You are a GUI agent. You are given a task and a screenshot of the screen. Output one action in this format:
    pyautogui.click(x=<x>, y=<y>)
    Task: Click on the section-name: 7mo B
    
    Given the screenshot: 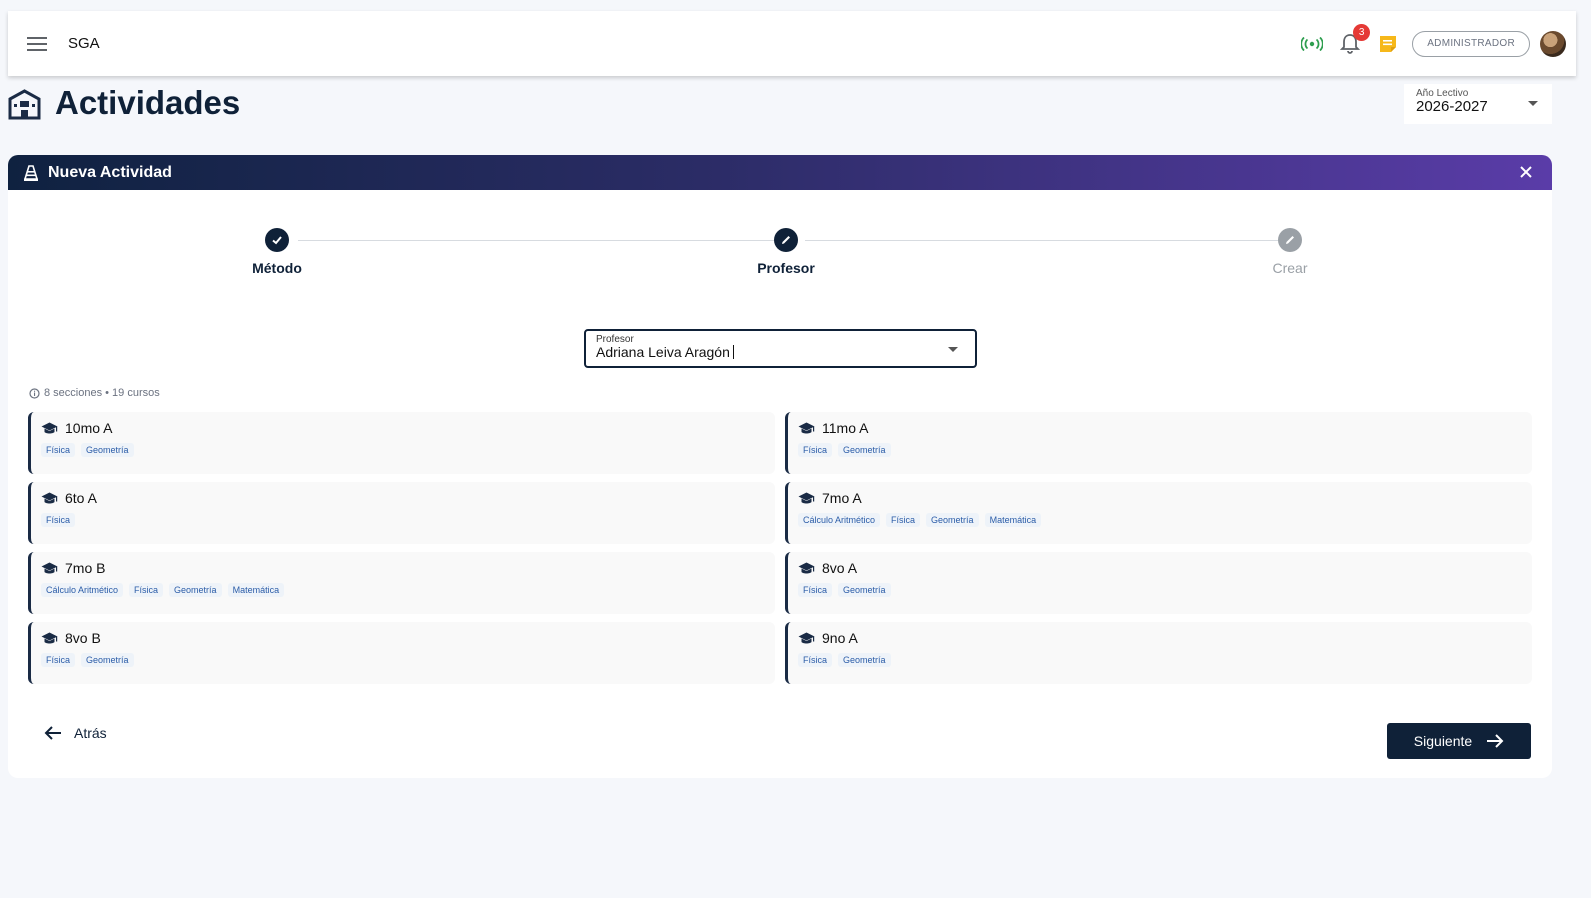 What is the action you would take?
    pyautogui.click(x=85, y=568)
    